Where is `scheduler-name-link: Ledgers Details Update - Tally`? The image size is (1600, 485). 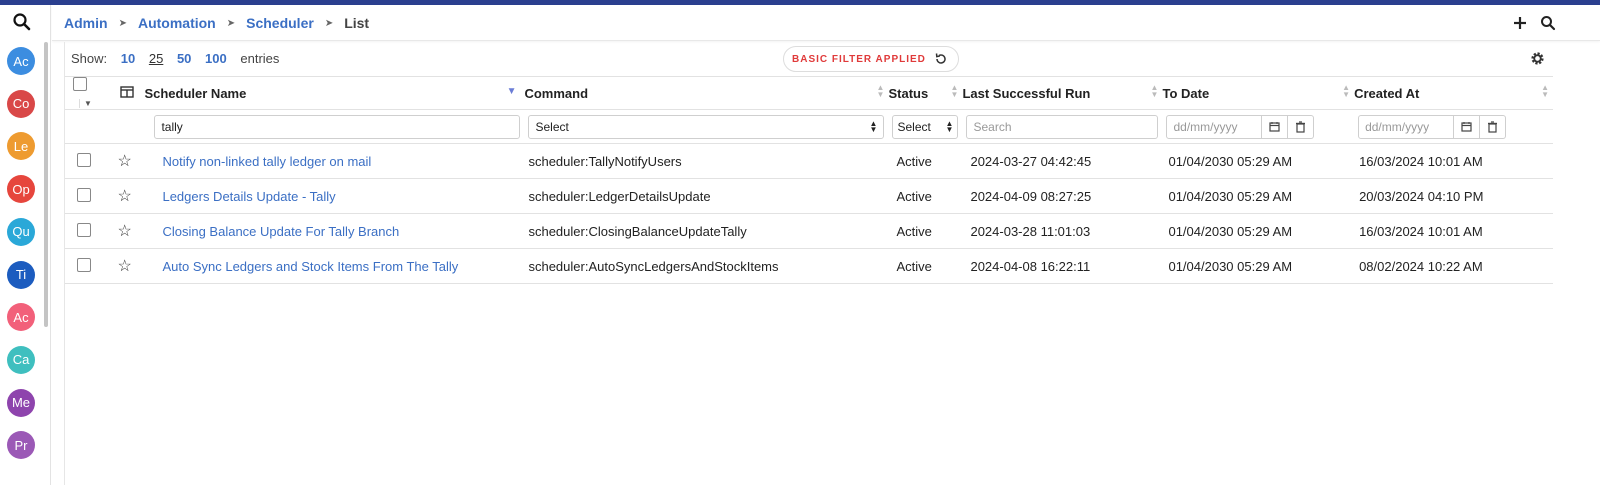
scheduler-name-link: Ledgers Details Update - Tally is located at coordinates (248, 196).